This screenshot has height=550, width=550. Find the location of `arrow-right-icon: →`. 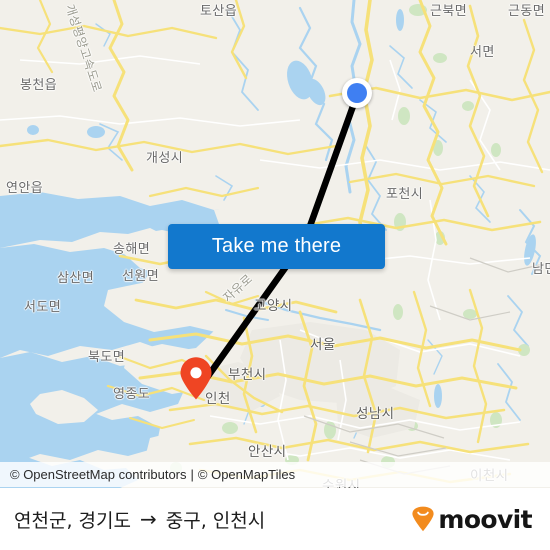

arrow-right-icon: → is located at coordinates (148, 519).